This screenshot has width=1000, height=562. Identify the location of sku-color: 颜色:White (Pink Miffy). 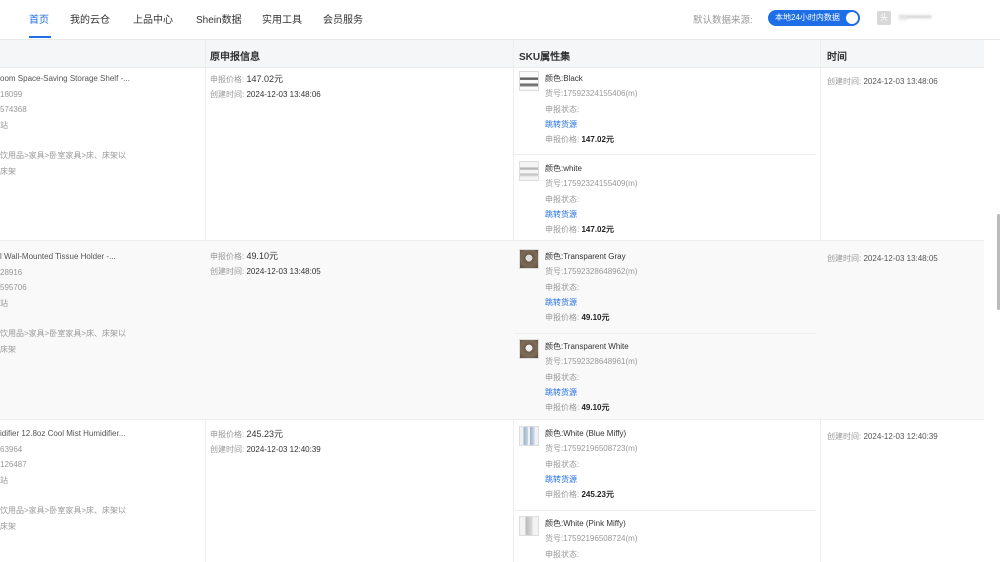
(585, 523).